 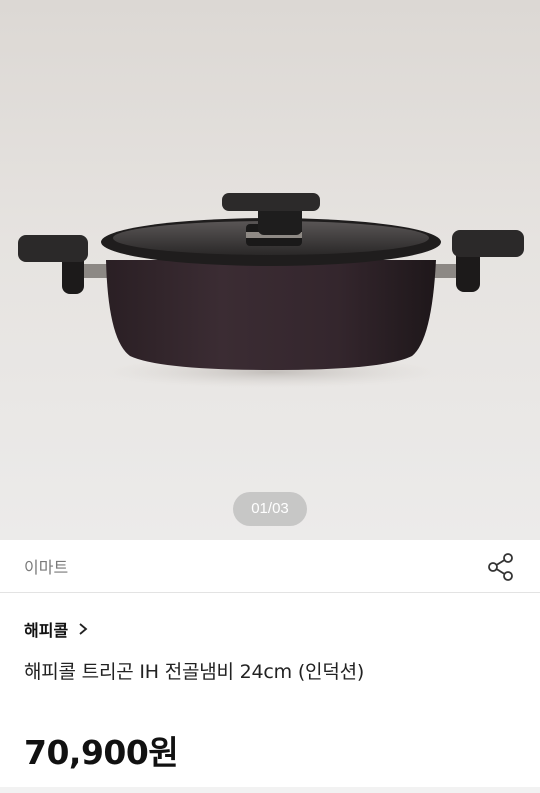 What do you see at coordinates (83, 629) in the screenshot?
I see `chevron-right-icon` at bounding box center [83, 629].